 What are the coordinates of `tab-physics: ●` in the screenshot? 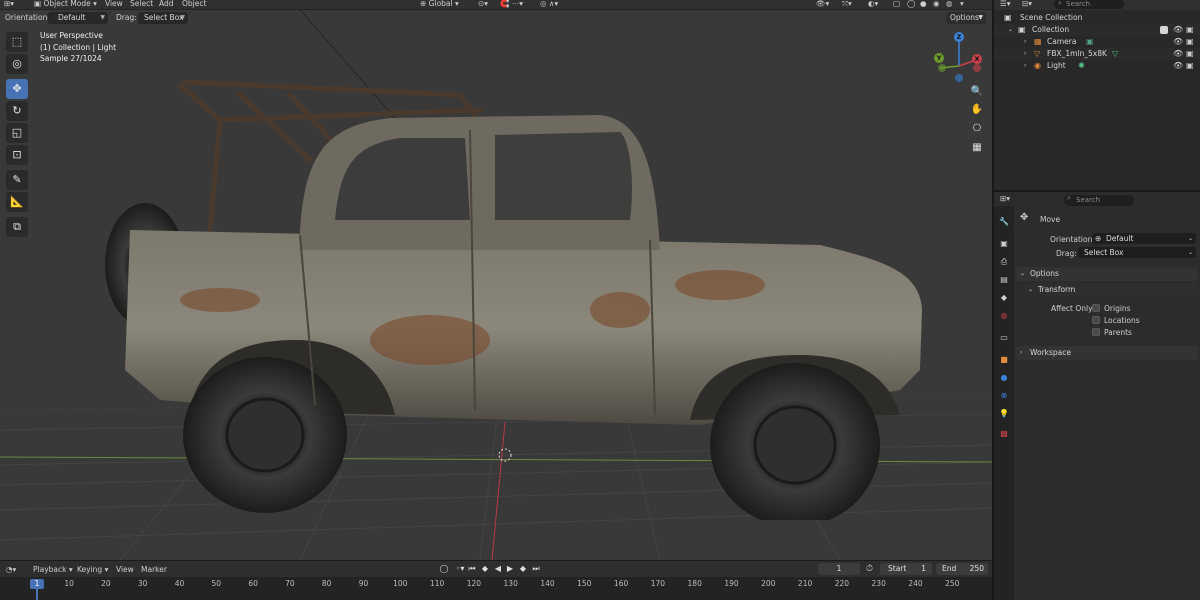 It's located at (1004, 378).